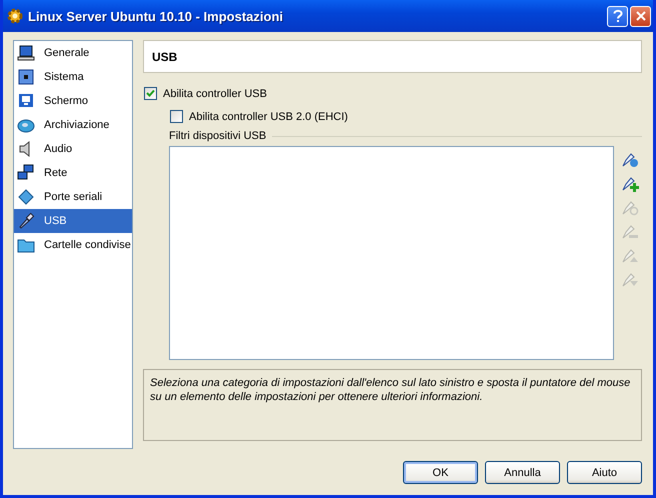 This screenshot has width=656, height=498. What do you see at coordinates (392, 56) in the screenshot?
I see `page-title: USB` at bounding box center [392, 56].